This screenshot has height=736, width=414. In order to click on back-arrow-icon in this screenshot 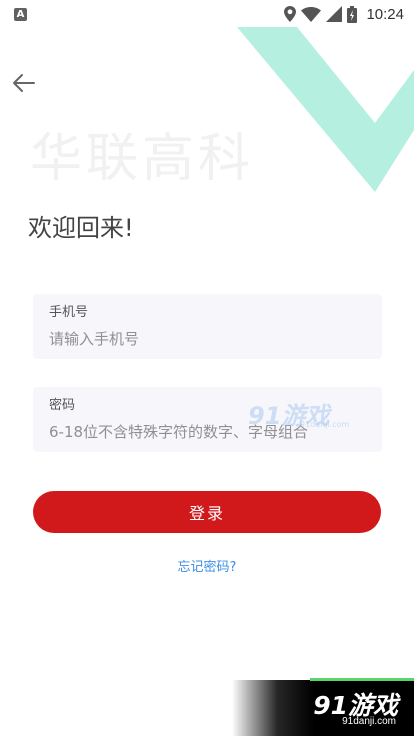, I will do `click(25, 83)`.